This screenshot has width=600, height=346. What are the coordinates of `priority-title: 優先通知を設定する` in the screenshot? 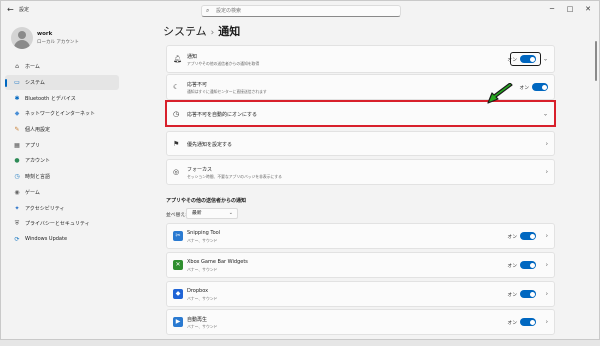 It's located at (210, 145).